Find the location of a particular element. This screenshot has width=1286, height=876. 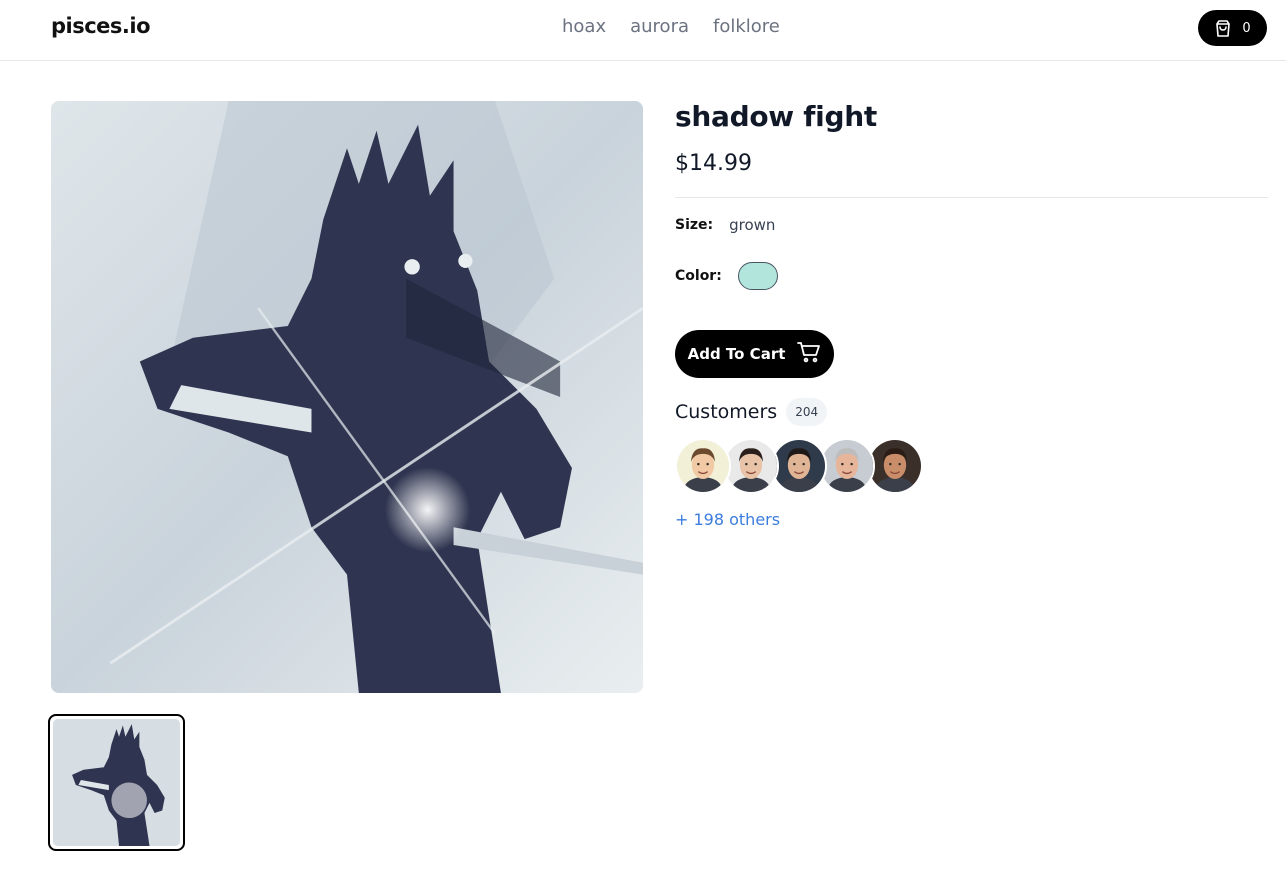

cart-button: 0 is located at coordinates (1232, 28).